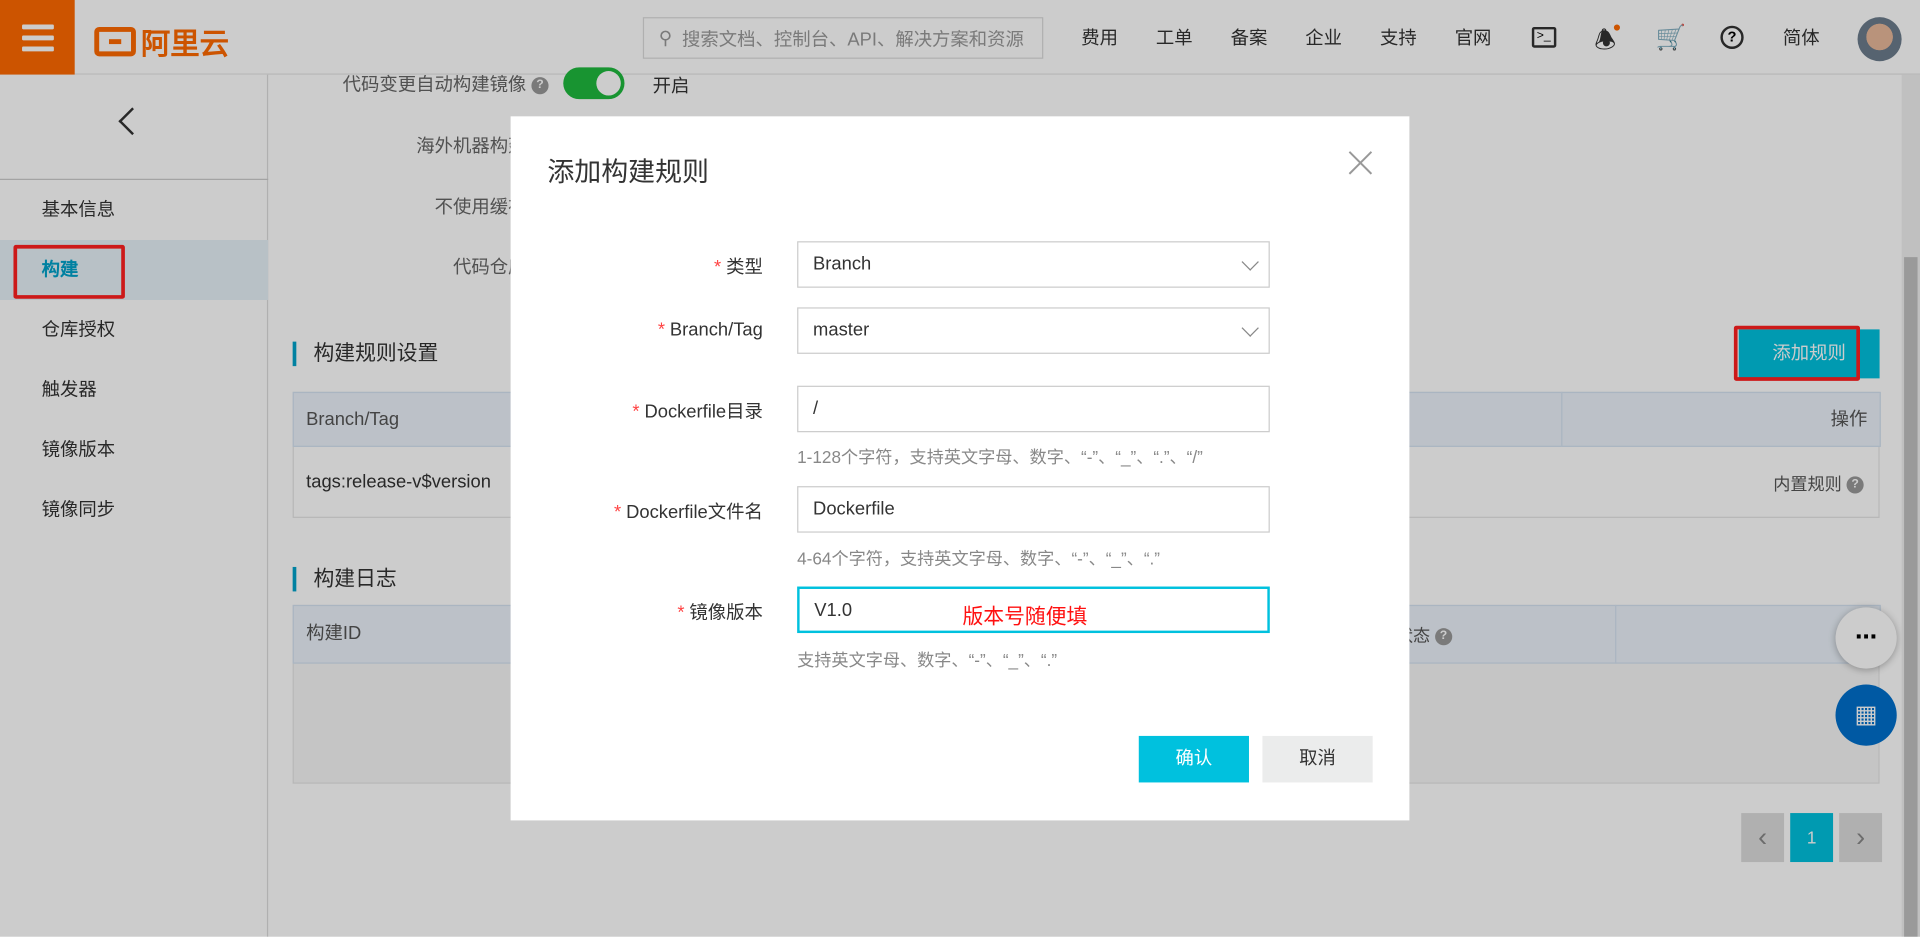  What do you see at coordinates (628, 172) in the screenshot?
I see `dialog-title: 添加构建规则` at bounding box center [628, 172].